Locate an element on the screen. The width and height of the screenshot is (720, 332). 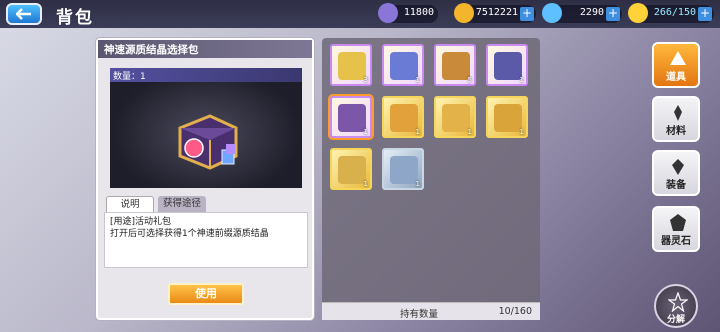
use-button: 使用 is located at coordinates (206, 294).